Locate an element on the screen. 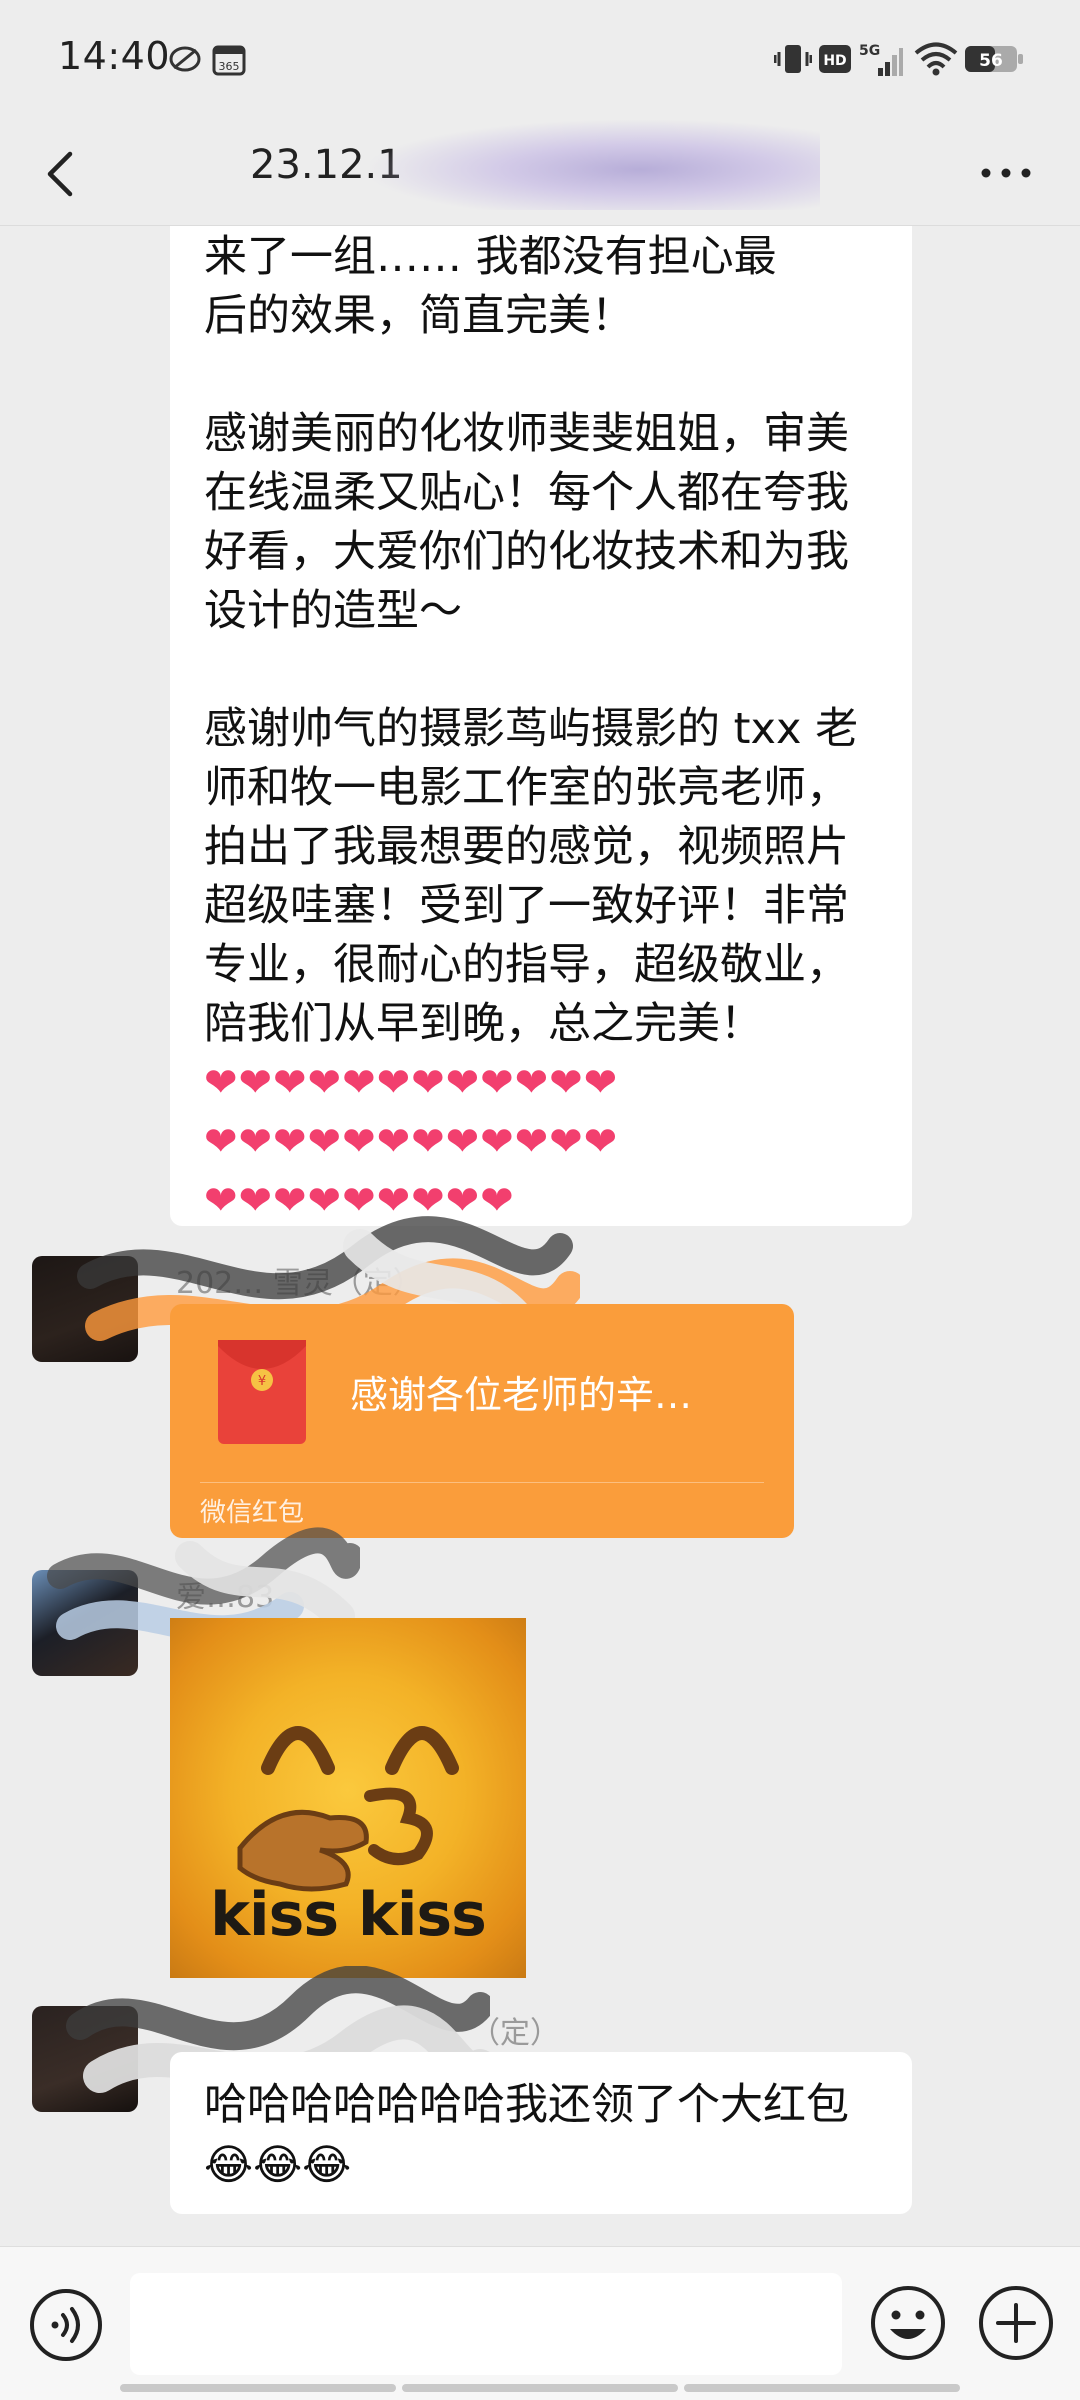 The height and width of the screenshot is (2400, 1080). red-packet-label: 微信红包 is located at coordinates (252, 1513).